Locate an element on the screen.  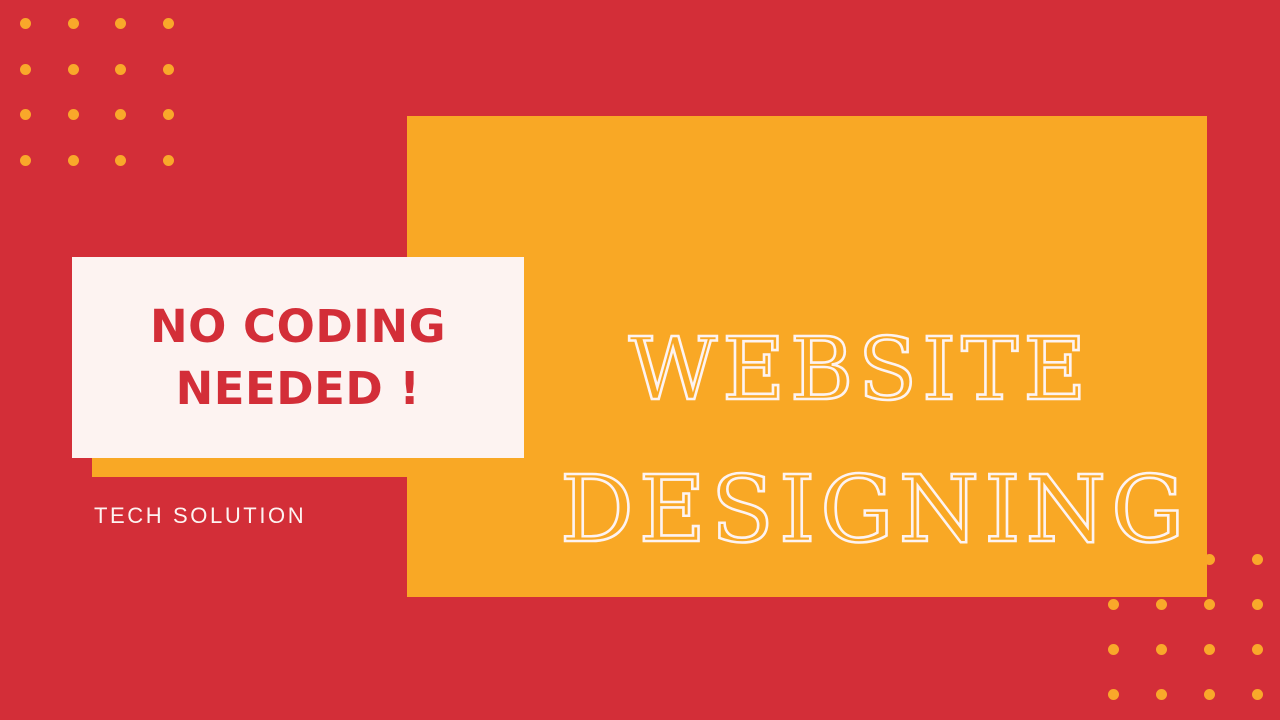
dot-grid-top-left is located at coordinates (115, 109).